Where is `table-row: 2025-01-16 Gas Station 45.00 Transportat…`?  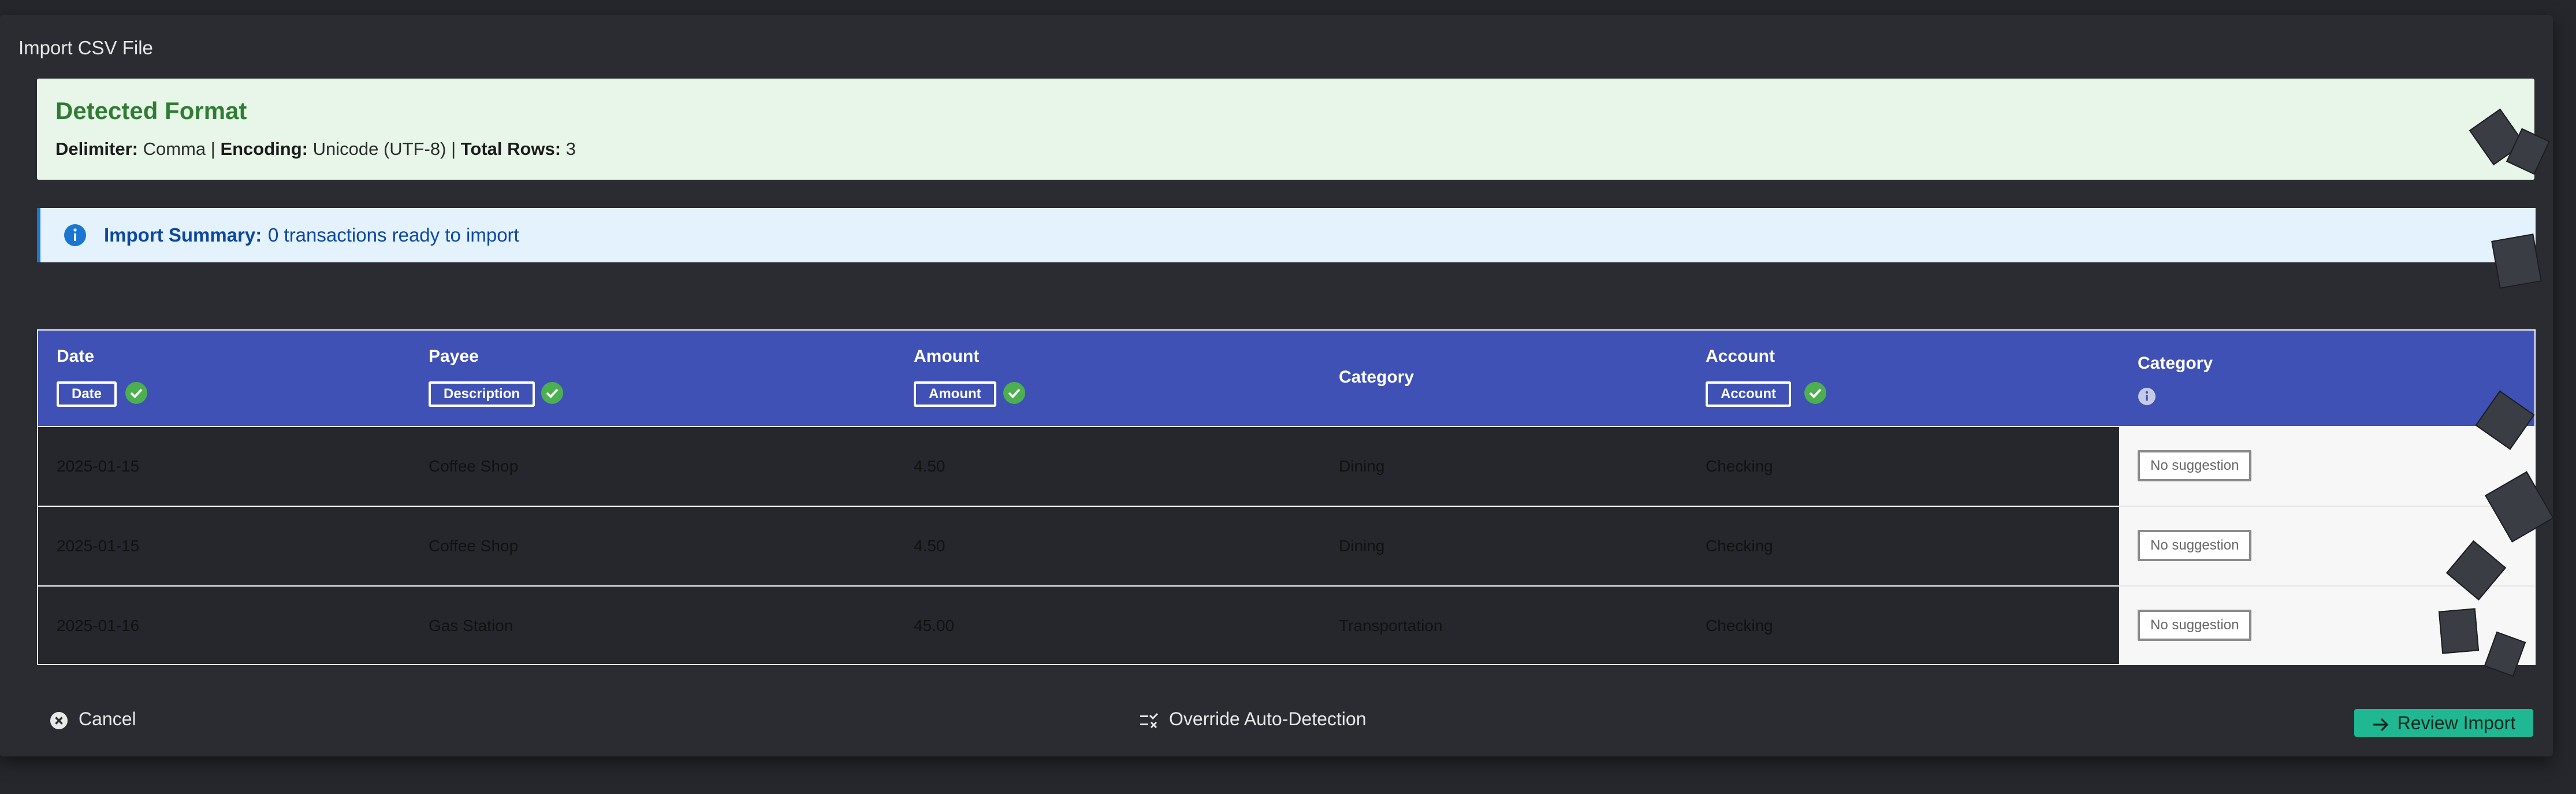
table-row: 2025-01-16 Gas Station 45.00 Transportat… is located at coordinates (1286, 625).